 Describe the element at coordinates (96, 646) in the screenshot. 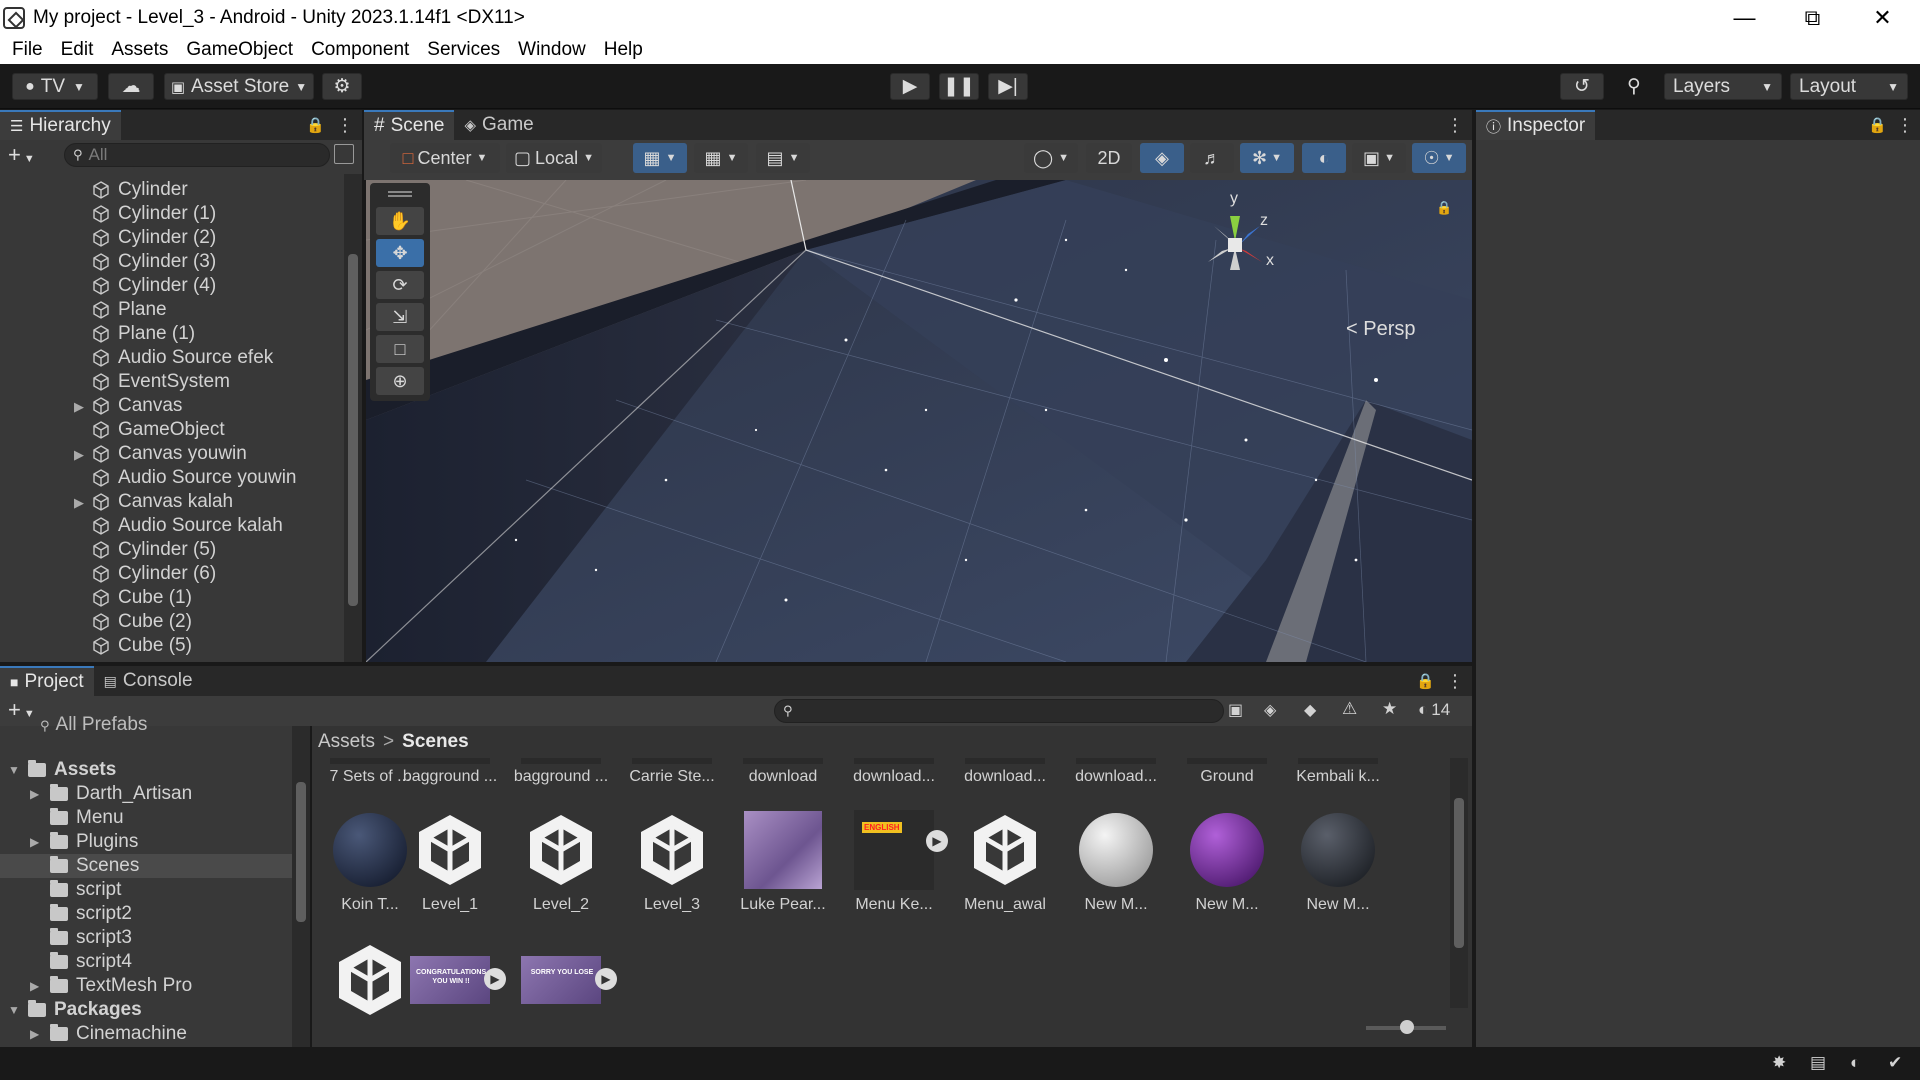

I see `hierarchy-item: Cube (5)` at that location.